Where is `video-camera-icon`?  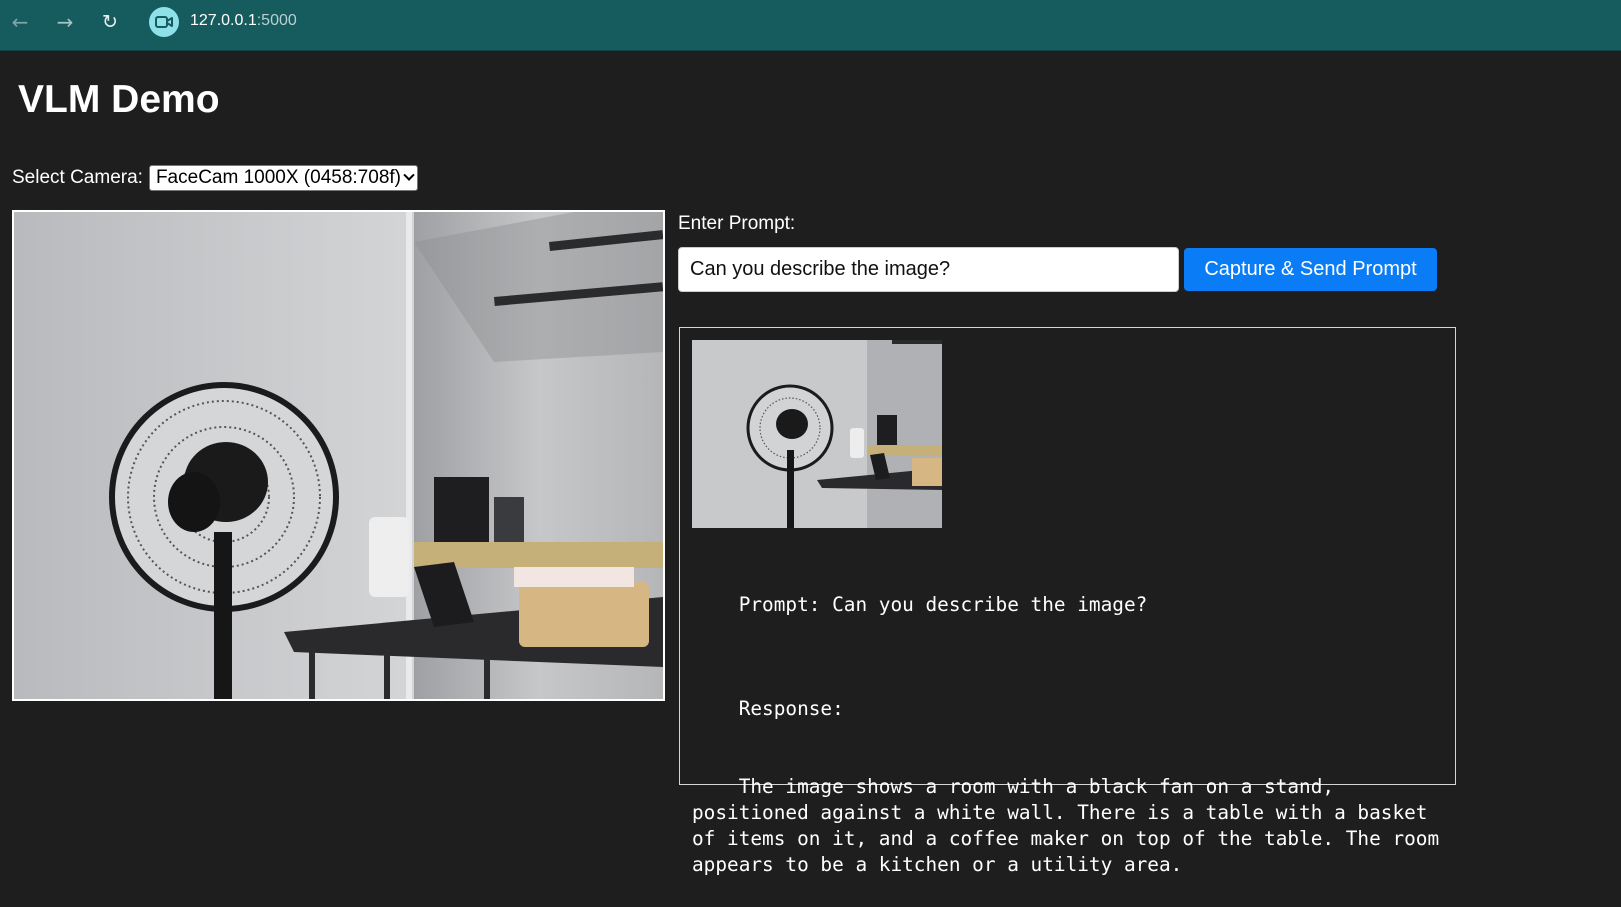 video-camera-icon is located at coordinates (164, 22).